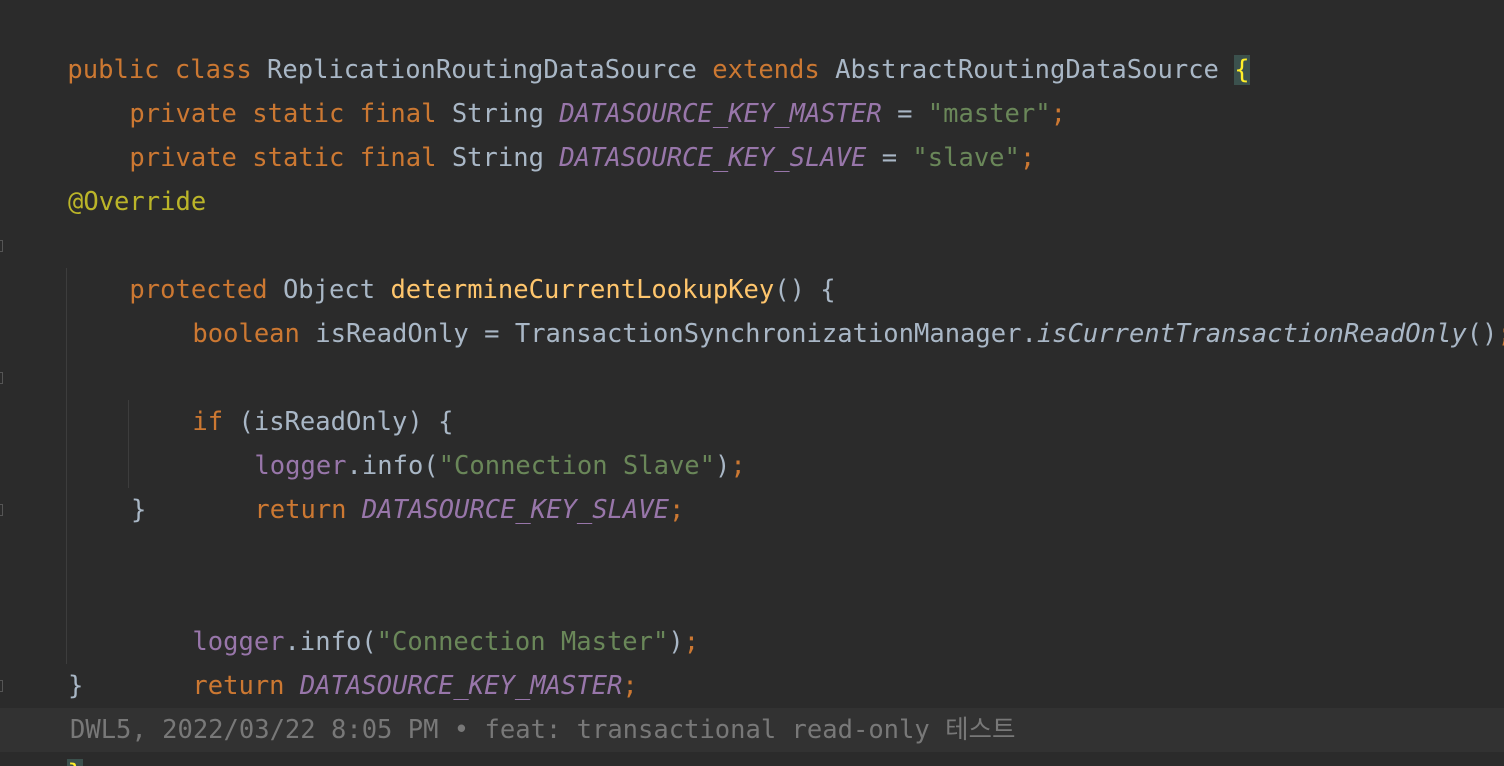 The height and width of the screenshot is (766, 1504). I want to click on call-parens: (), so click(1482, 334).